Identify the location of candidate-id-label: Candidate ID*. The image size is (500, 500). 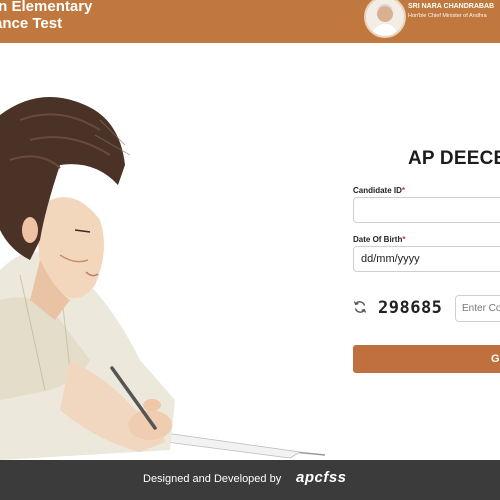
(379, 190).